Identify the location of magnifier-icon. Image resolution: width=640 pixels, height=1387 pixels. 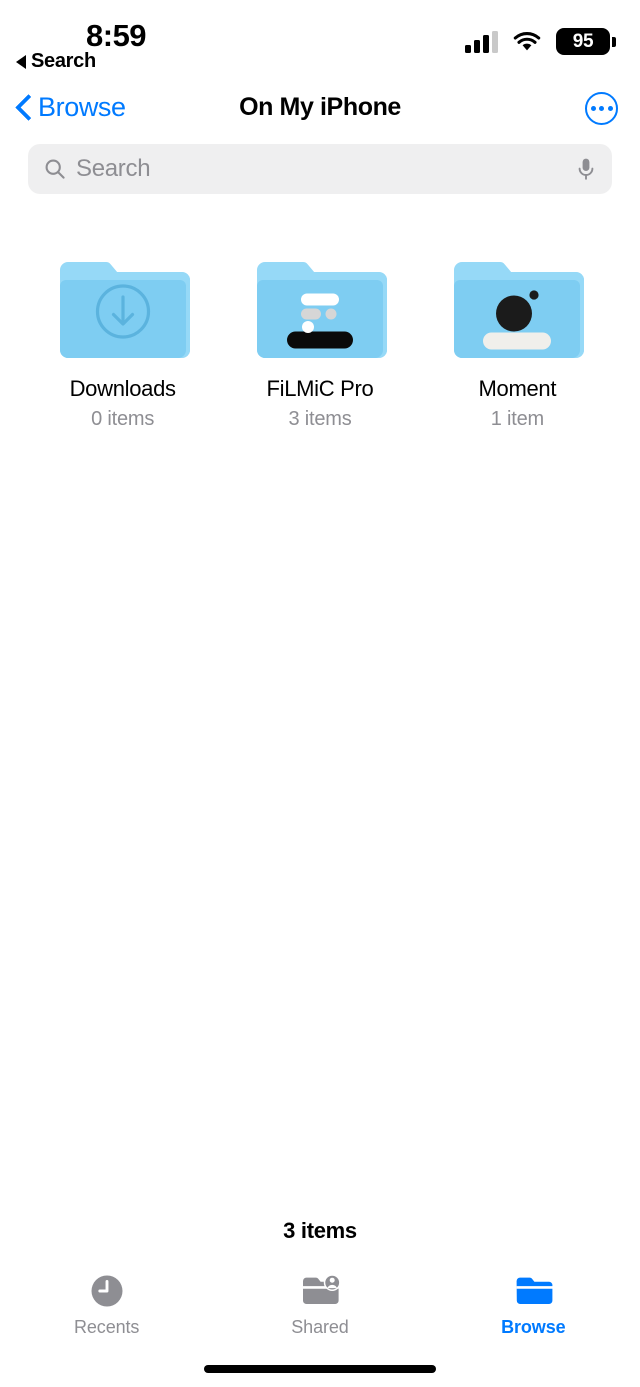
(55, 169).